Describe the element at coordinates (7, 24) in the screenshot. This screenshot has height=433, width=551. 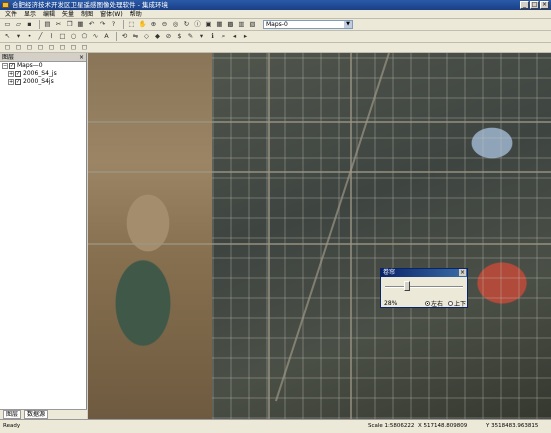
I see `new-icon: ▭` at that location.